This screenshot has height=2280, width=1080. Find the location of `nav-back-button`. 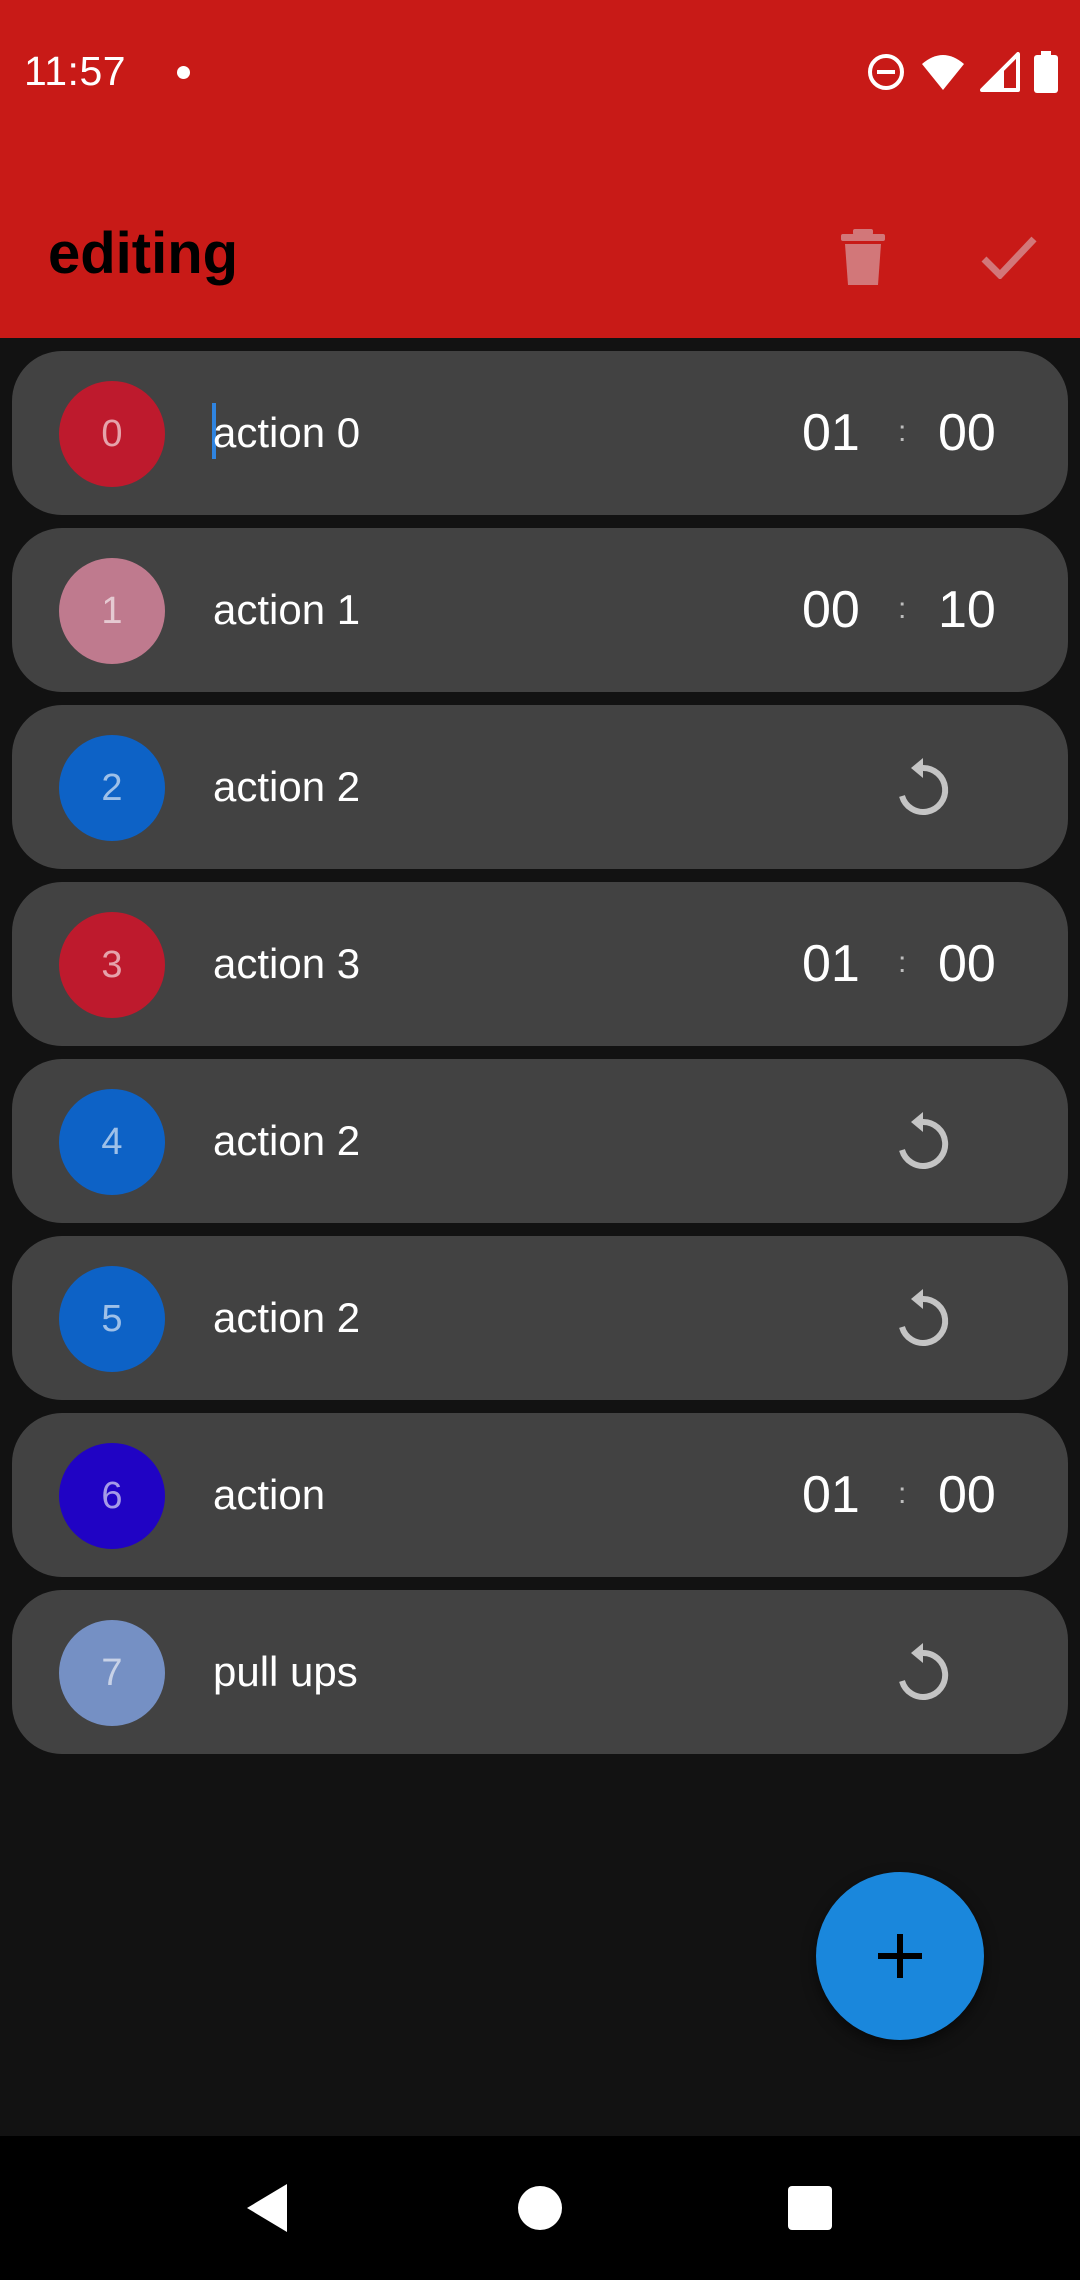

nav-back-button is located at coordinates (266, 2208).